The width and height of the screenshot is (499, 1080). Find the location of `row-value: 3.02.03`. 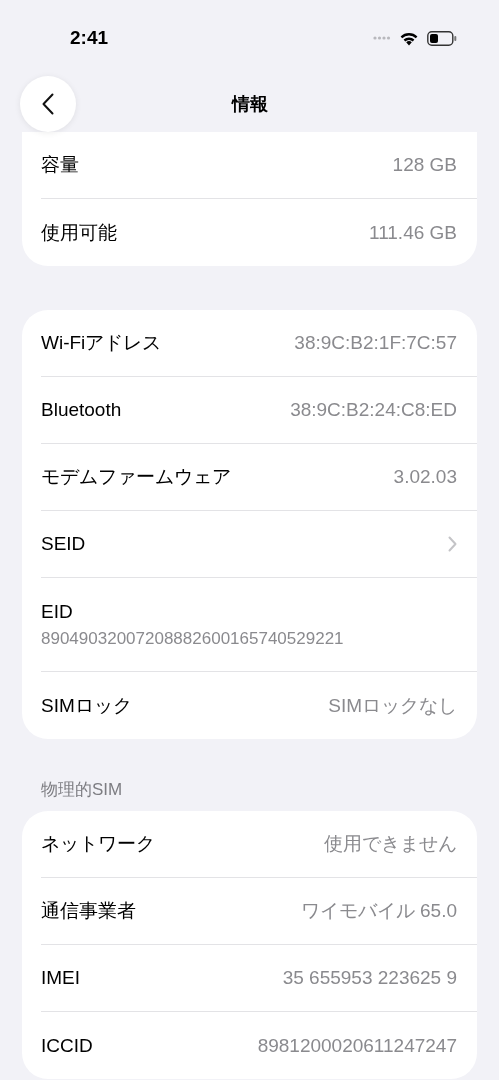

row-value: 3.02.03 is located at coordinates (425, 477).